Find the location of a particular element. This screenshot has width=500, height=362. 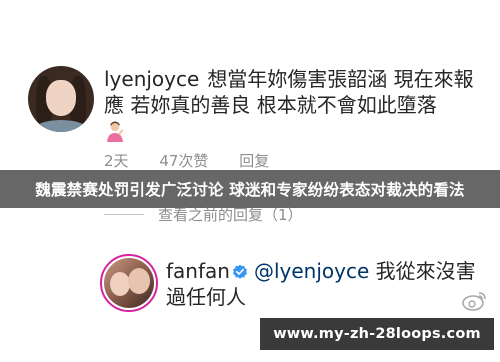

headline-title: 魏震禁赛处罚引发广泛讨论 球迷和专家纷纷表态对裁决的看法 is located at coordinates (250, 190).